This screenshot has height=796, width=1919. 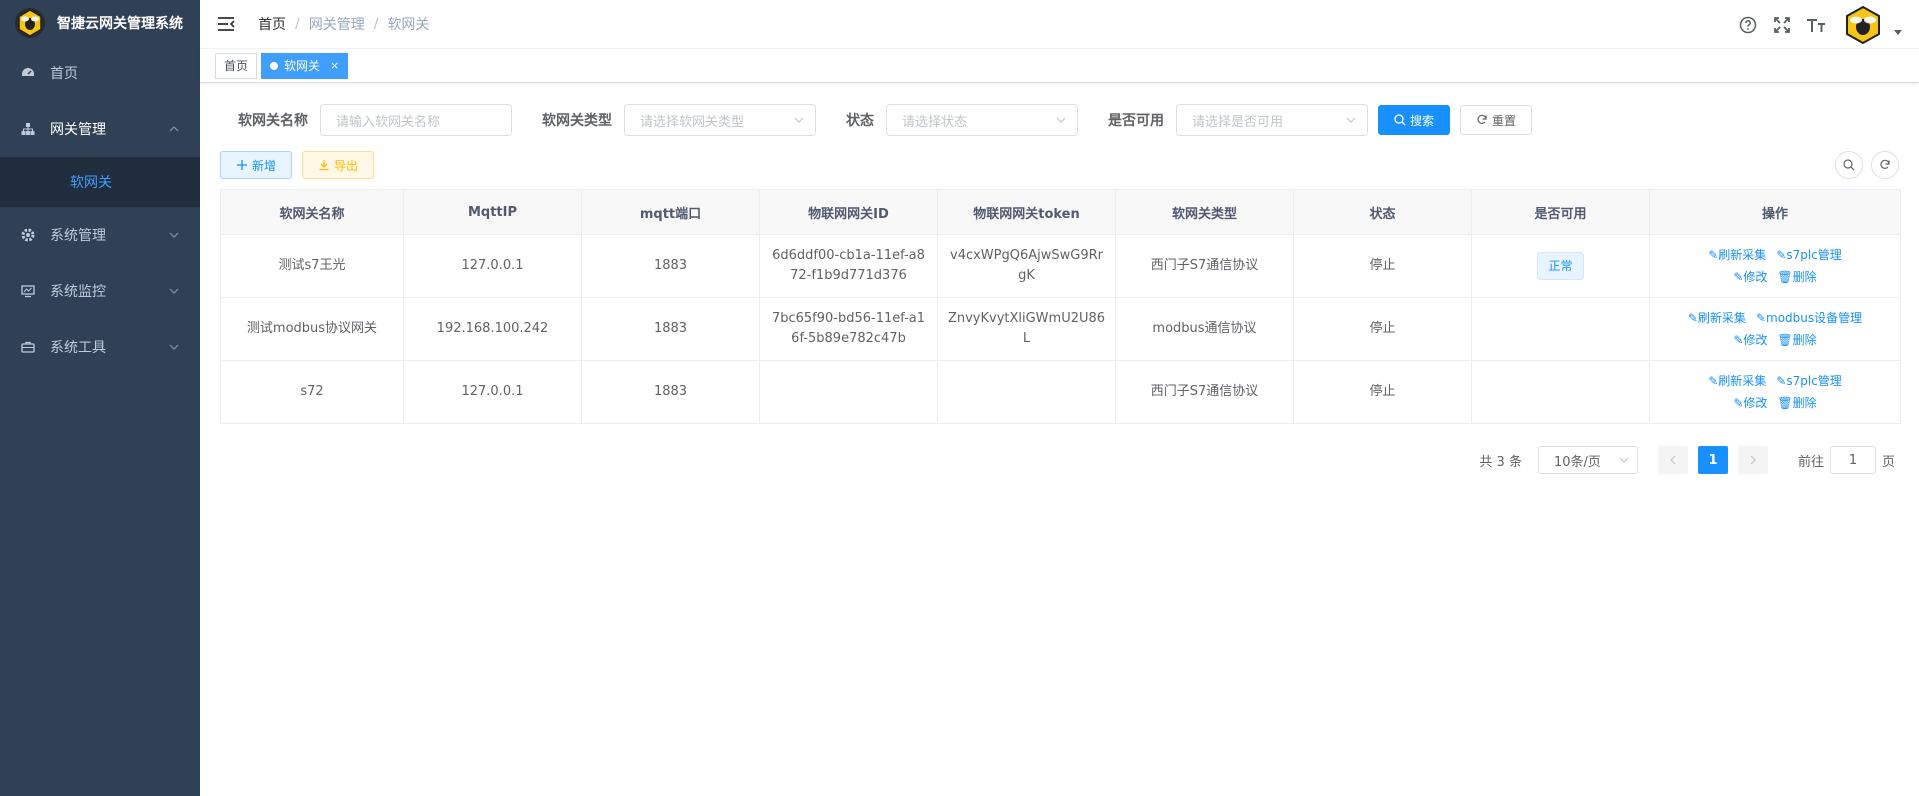 I want to click on page-size-select: 10条/页, so click(x=1587, y=460).